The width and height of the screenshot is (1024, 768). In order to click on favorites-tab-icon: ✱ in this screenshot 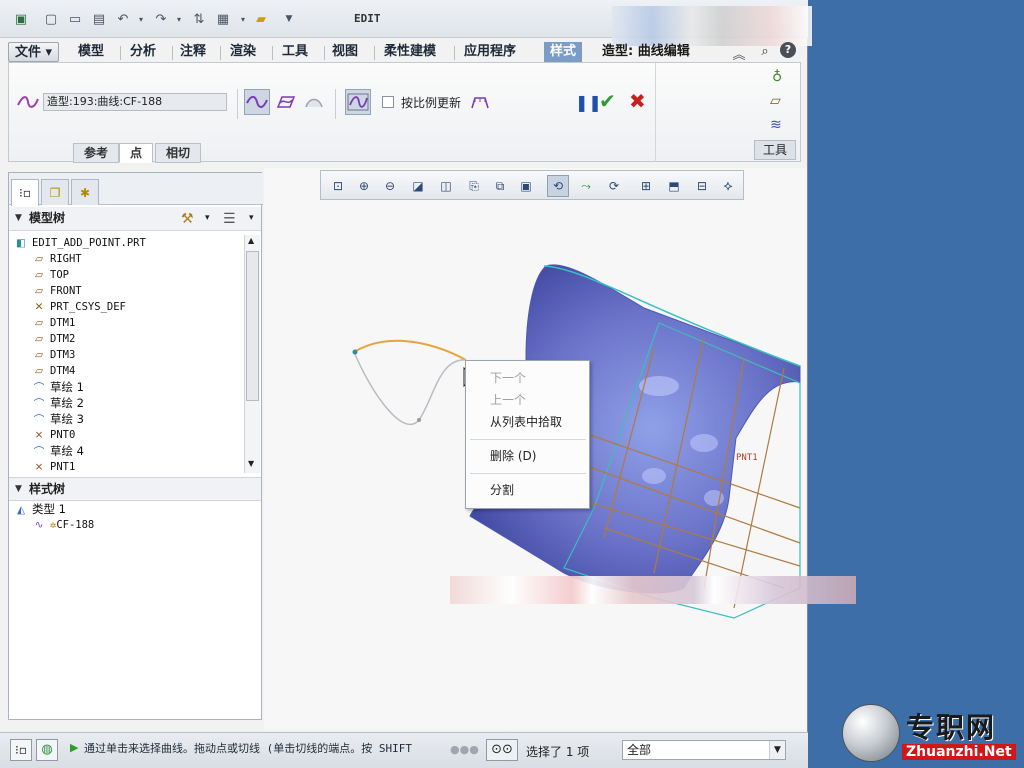, I will do `click(85, 192)`.